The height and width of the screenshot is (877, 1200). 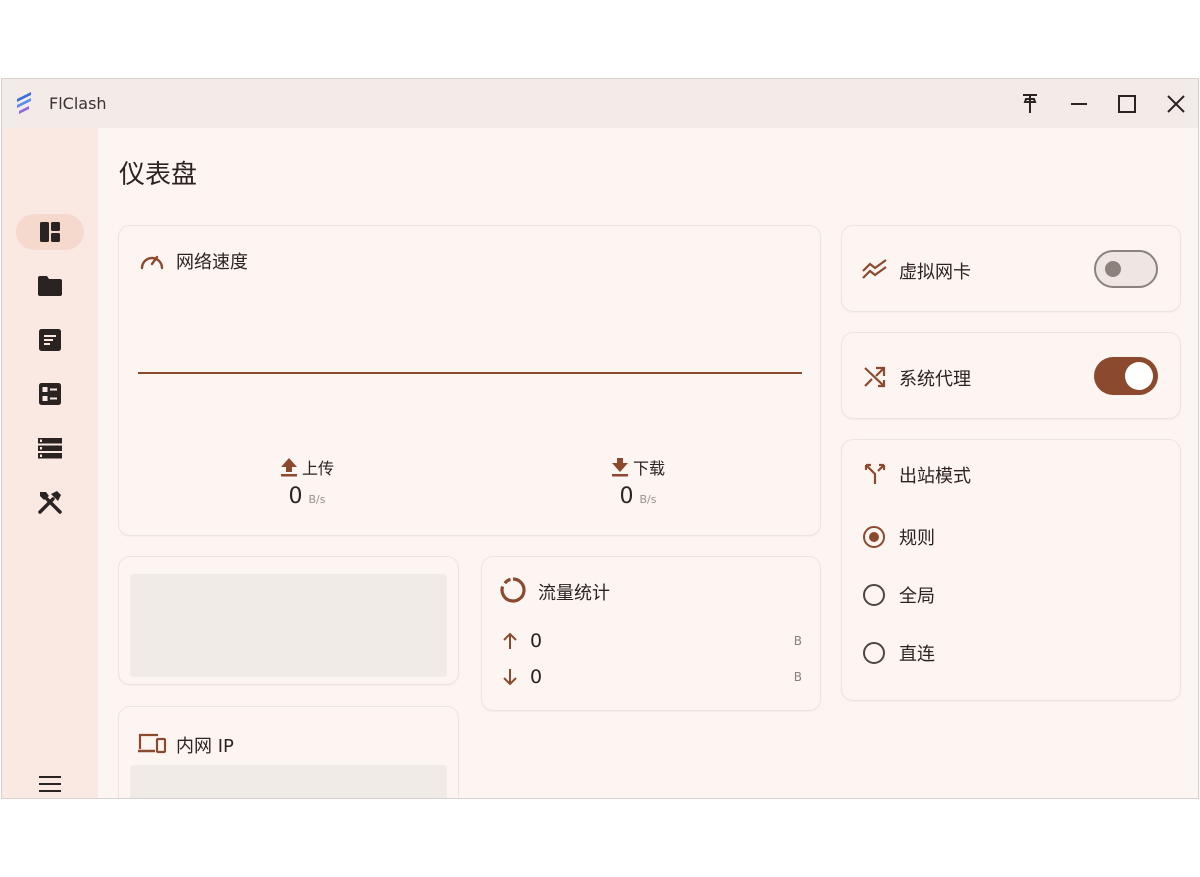 What do you see at coordinates (1139, 376) in the screenshot?
I see `system-proxy-toggle-knob` at bounding box center [1139, 376].